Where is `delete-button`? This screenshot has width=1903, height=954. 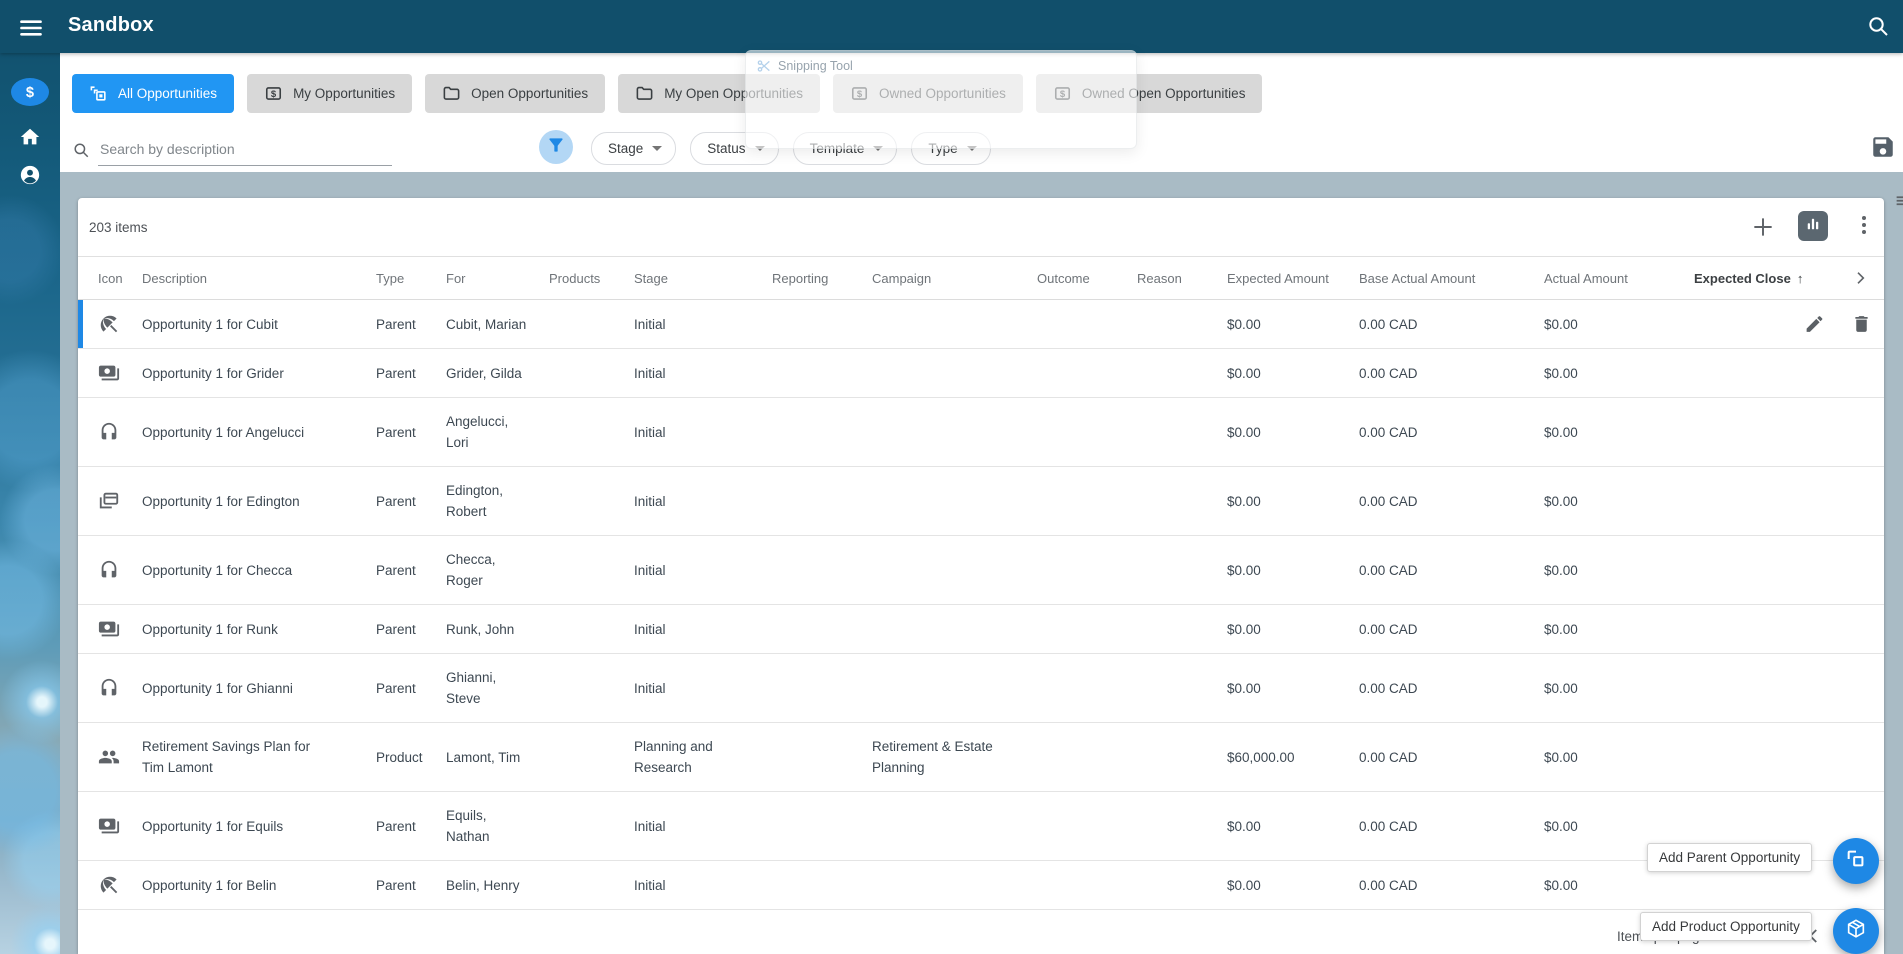
delete-button is located at coordinates (1861, 324).